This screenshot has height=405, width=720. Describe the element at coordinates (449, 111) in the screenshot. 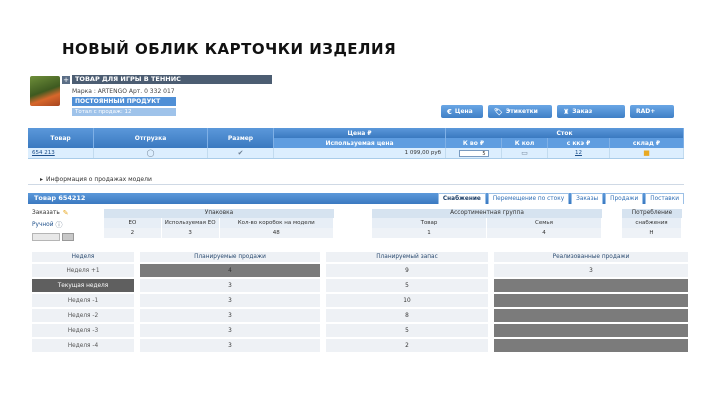

I see `euro-icon: €` at that location.